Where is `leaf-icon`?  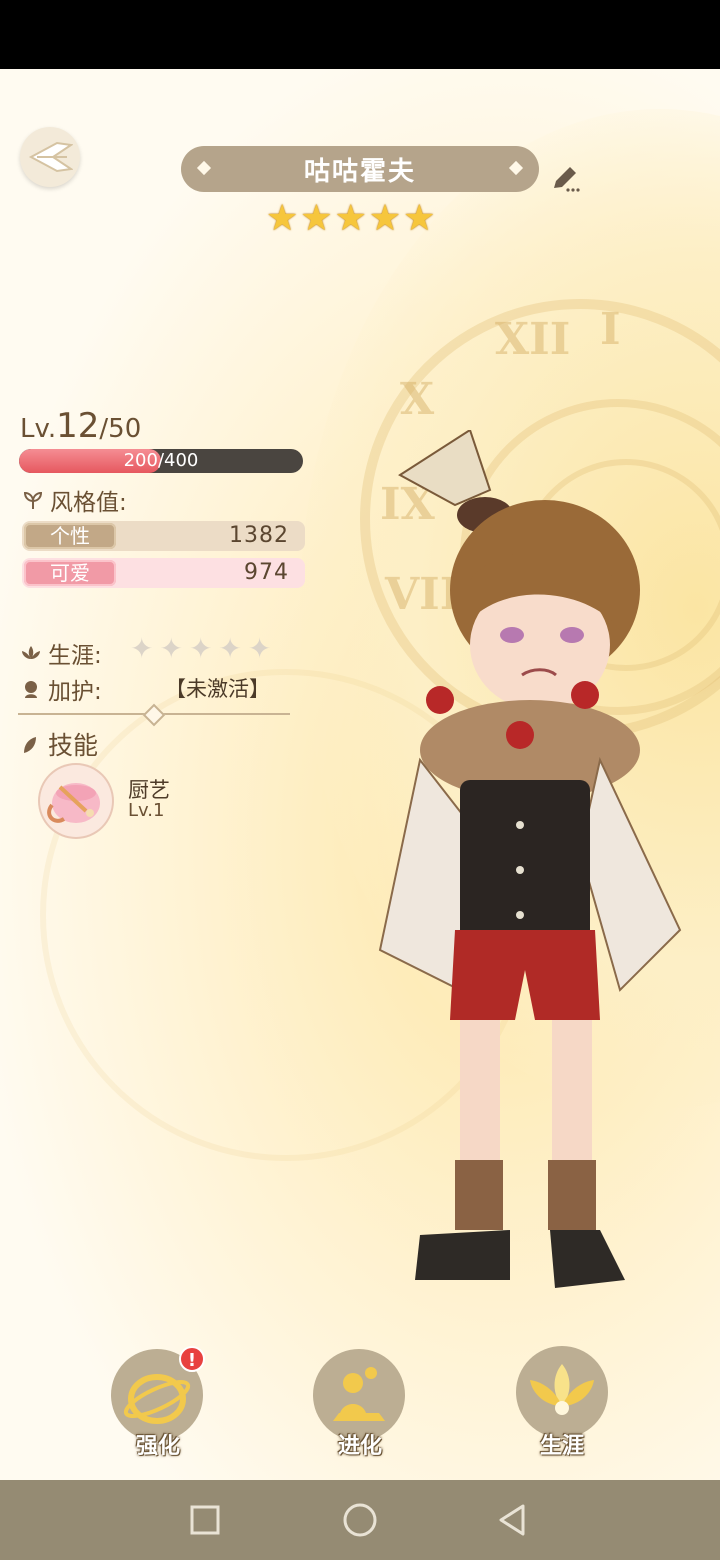 leaf-icon is located at coordinates (33, 500).